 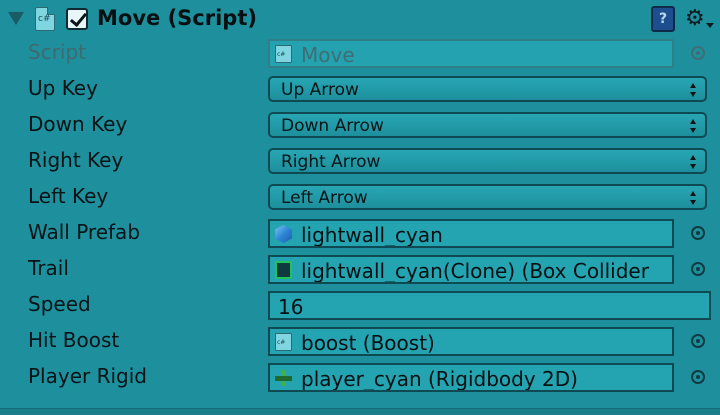 I want to click on player-rigid-object-field: player_cyan (Rigidbody 2D), so click(x=471, y=377).